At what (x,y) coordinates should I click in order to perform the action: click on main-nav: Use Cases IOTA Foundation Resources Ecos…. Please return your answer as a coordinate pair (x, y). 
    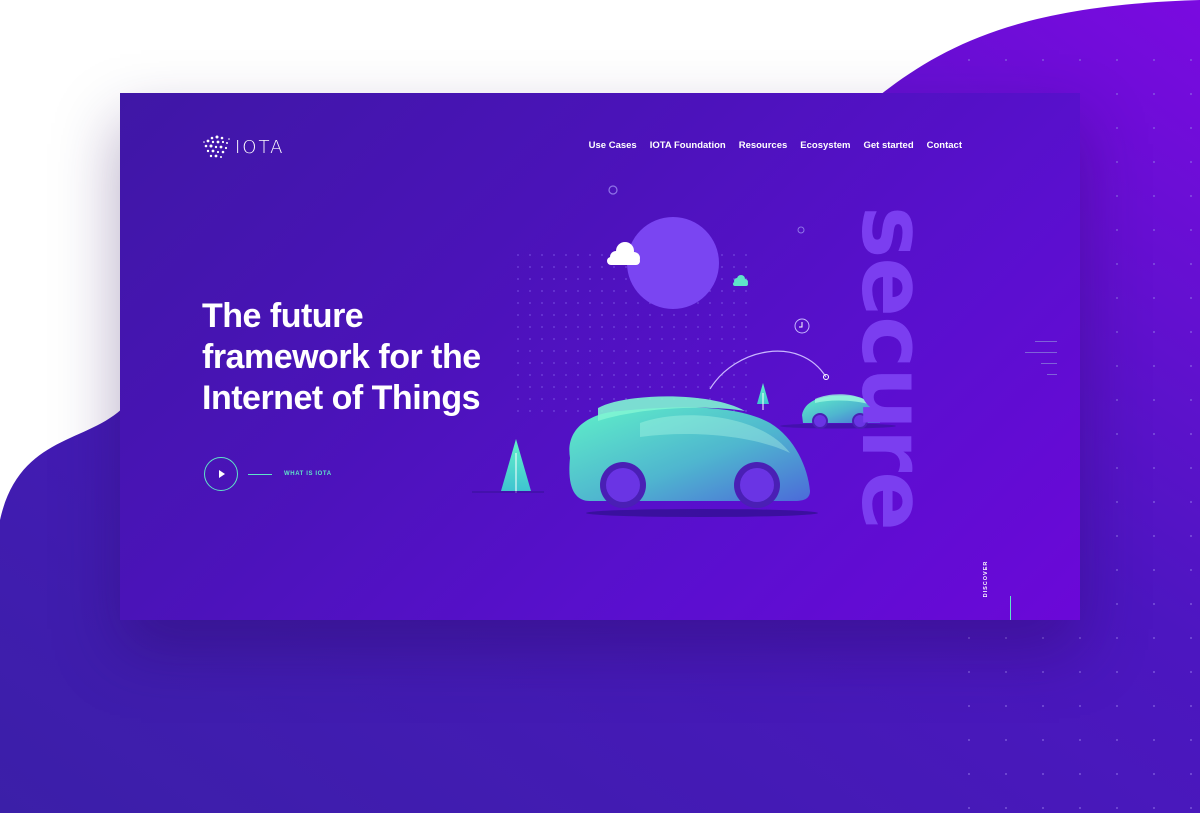
    Looking at the image, I should click on (775, 145).